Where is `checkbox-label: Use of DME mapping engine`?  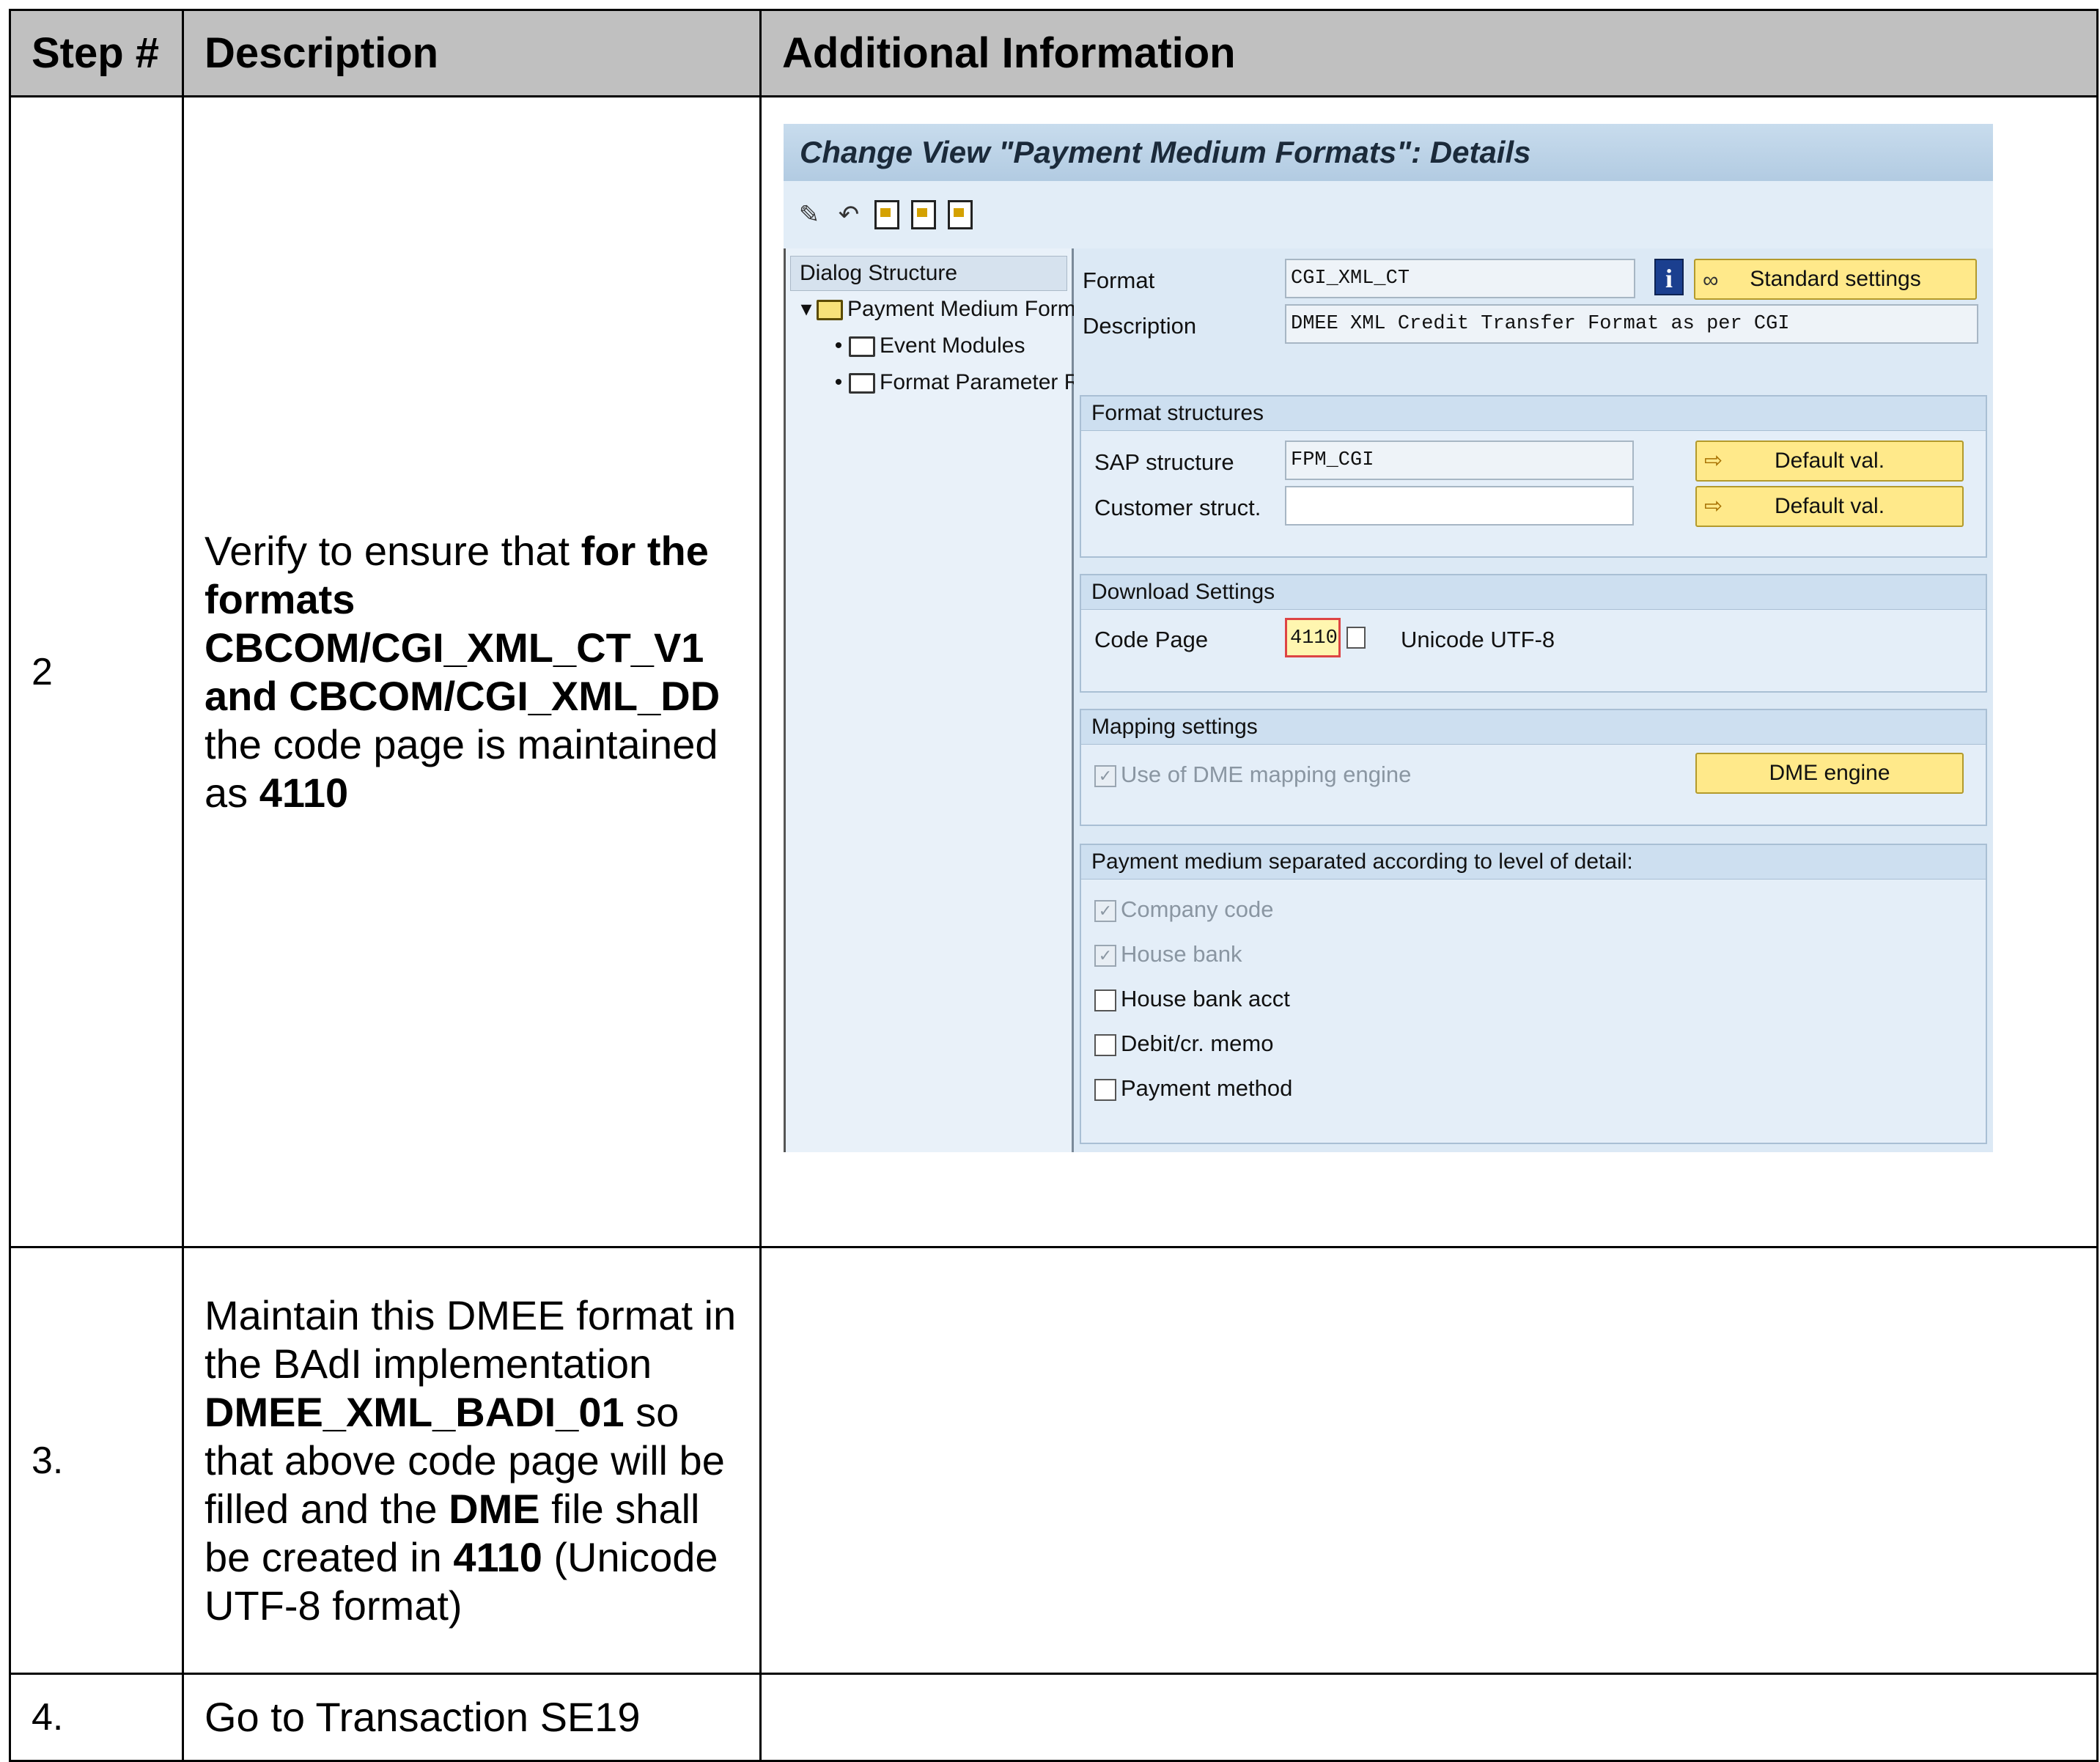
checkbox-label: Use of DME mapping engine is located at coordinates (1266, 775).